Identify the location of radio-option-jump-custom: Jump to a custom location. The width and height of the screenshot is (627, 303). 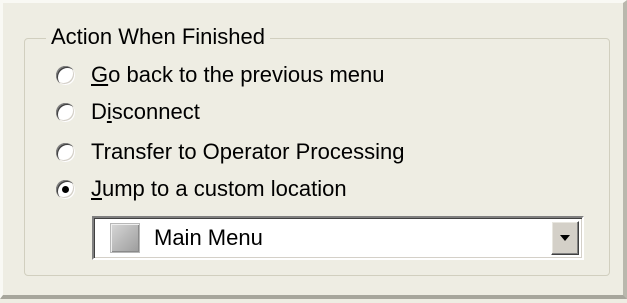
(201, 189).